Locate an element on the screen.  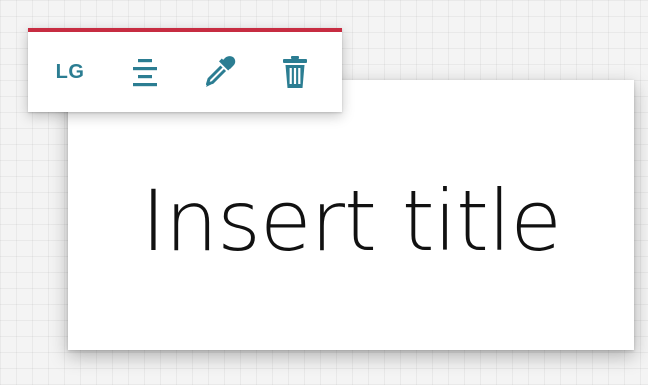
size-button: LG is located at coordinates (70, 72).